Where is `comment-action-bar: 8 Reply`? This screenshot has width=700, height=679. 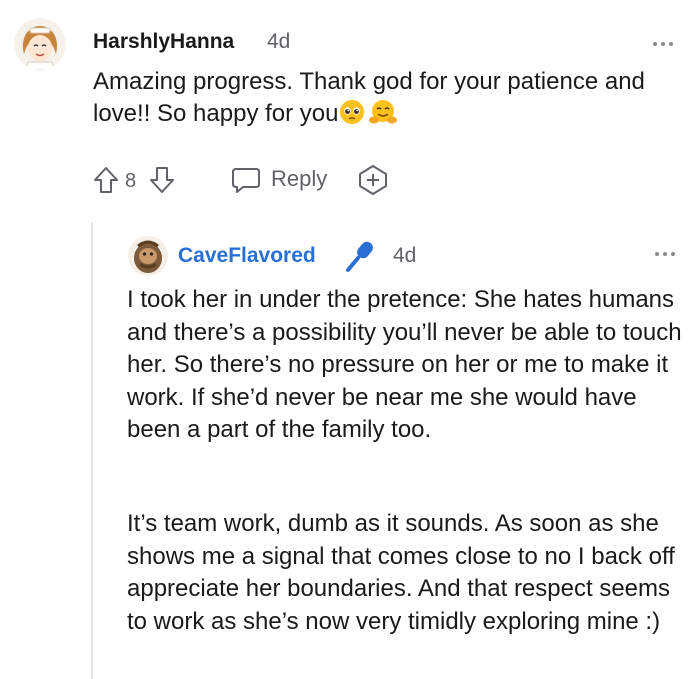 comment-action-bar: 8 Reply is located at coordinates (303, 180).